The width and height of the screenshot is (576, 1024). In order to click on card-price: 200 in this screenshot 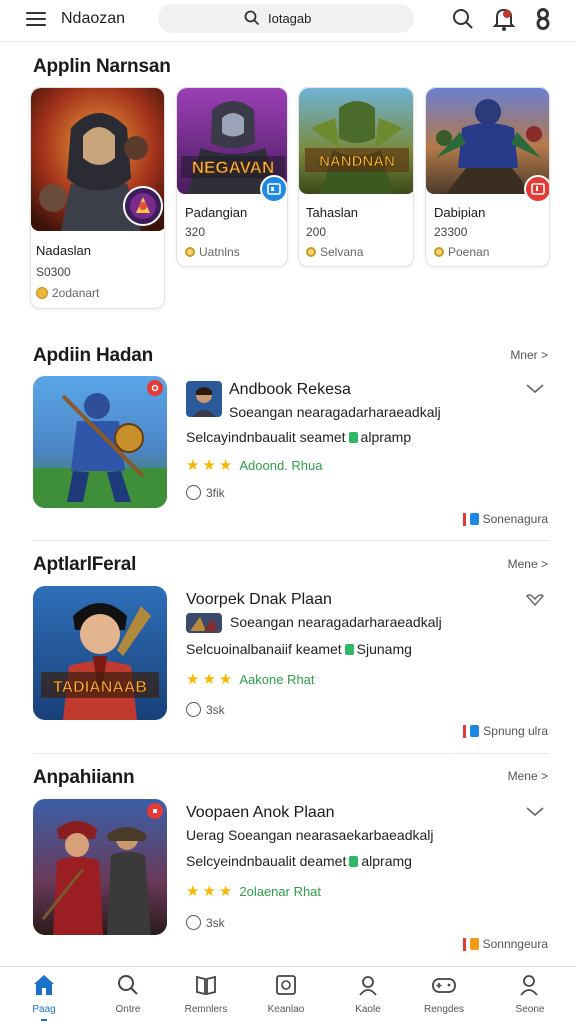, I will do `click(316, 232)`.